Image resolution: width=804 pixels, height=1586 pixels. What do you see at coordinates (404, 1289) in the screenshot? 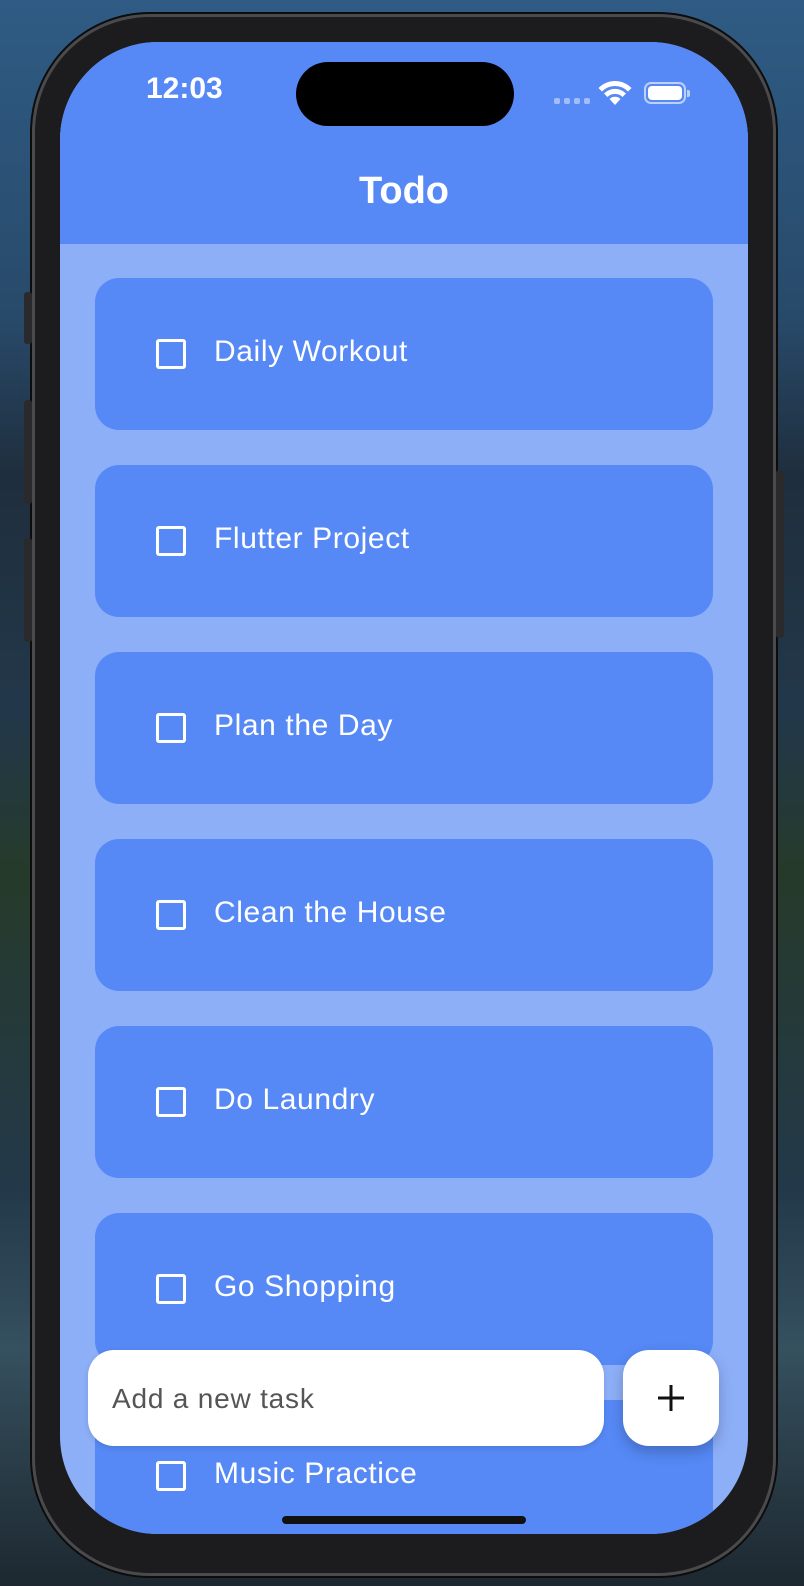
I see `todo-item: Go Shopping` at bounding box center [404, 1289].